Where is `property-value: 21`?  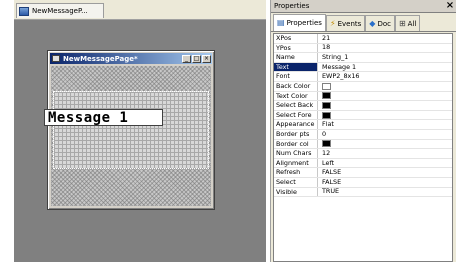
property-value: 21 is located at coordinates (385, 38).